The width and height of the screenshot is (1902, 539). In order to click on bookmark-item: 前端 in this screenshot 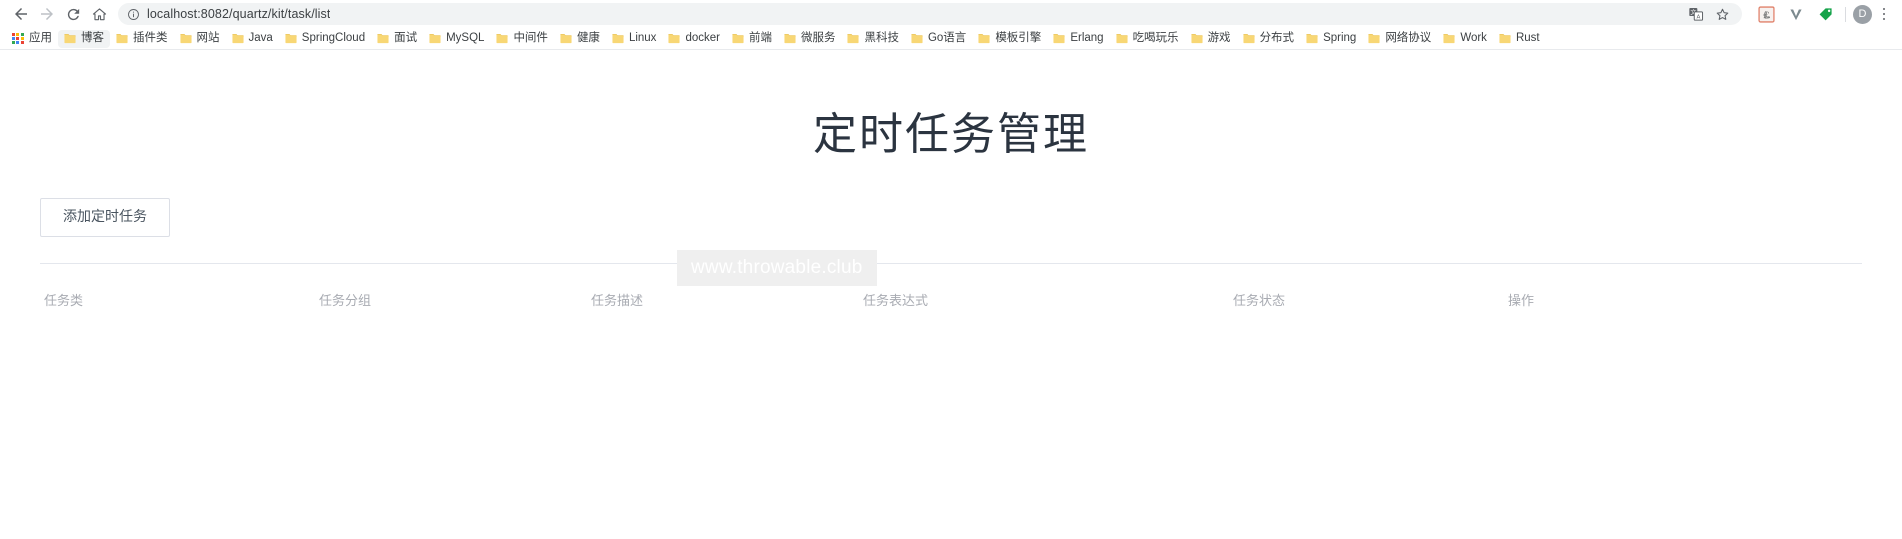, I will do `click(752, 39)`.